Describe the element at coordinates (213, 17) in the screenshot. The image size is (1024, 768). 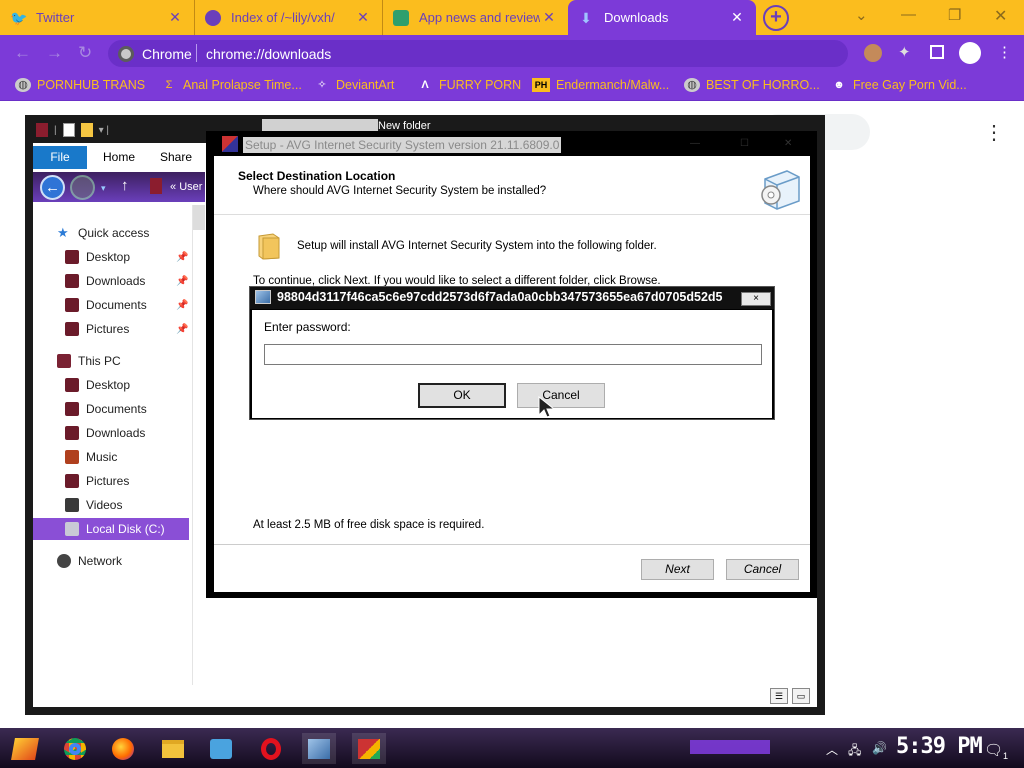
I see `spy-icon` at that location.